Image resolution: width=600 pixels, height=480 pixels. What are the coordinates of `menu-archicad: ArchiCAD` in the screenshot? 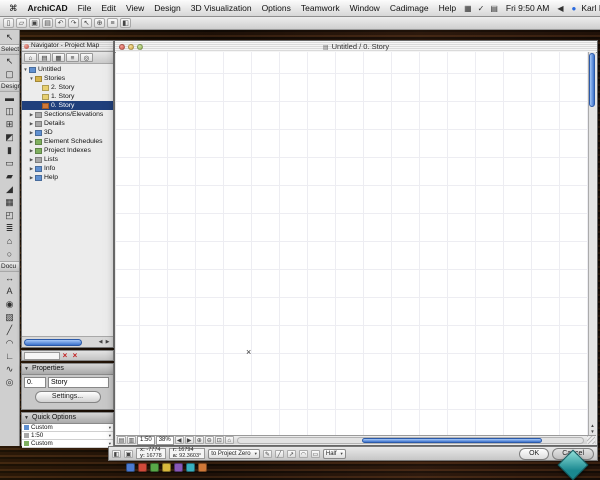 It's located at (48, 8).